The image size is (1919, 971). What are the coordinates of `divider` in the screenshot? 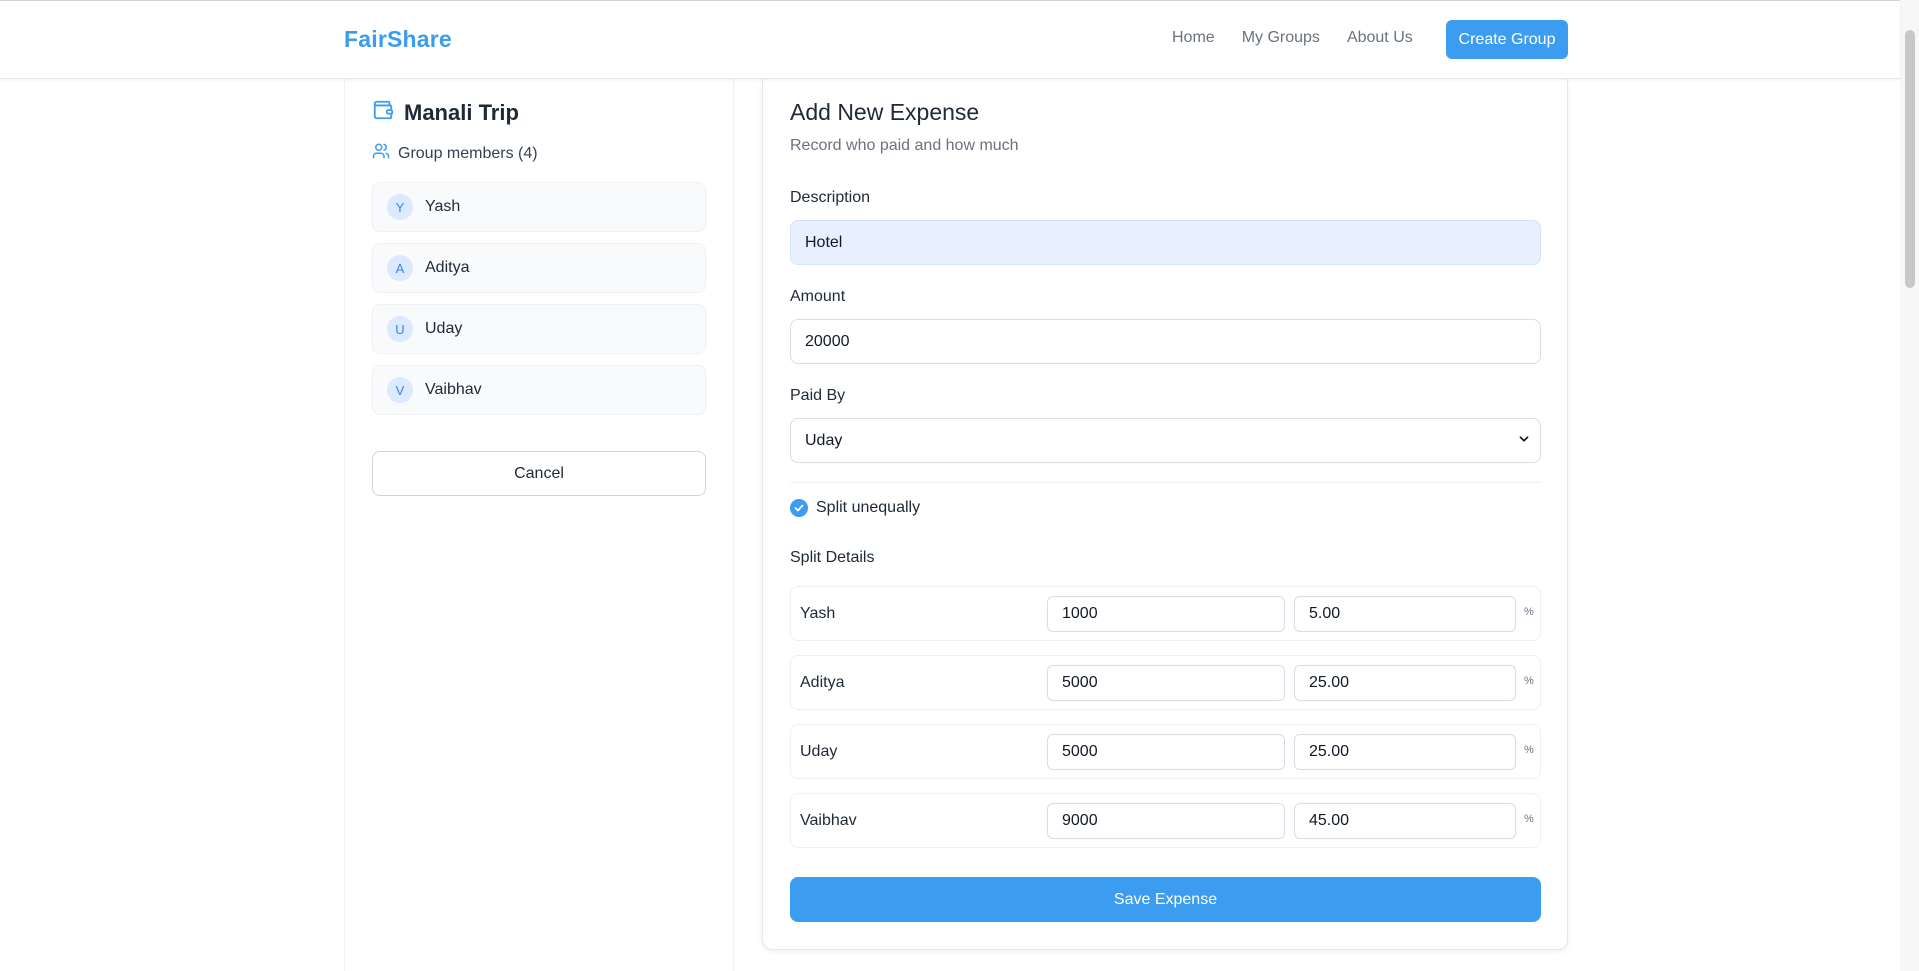 It's located at (1165, 482).